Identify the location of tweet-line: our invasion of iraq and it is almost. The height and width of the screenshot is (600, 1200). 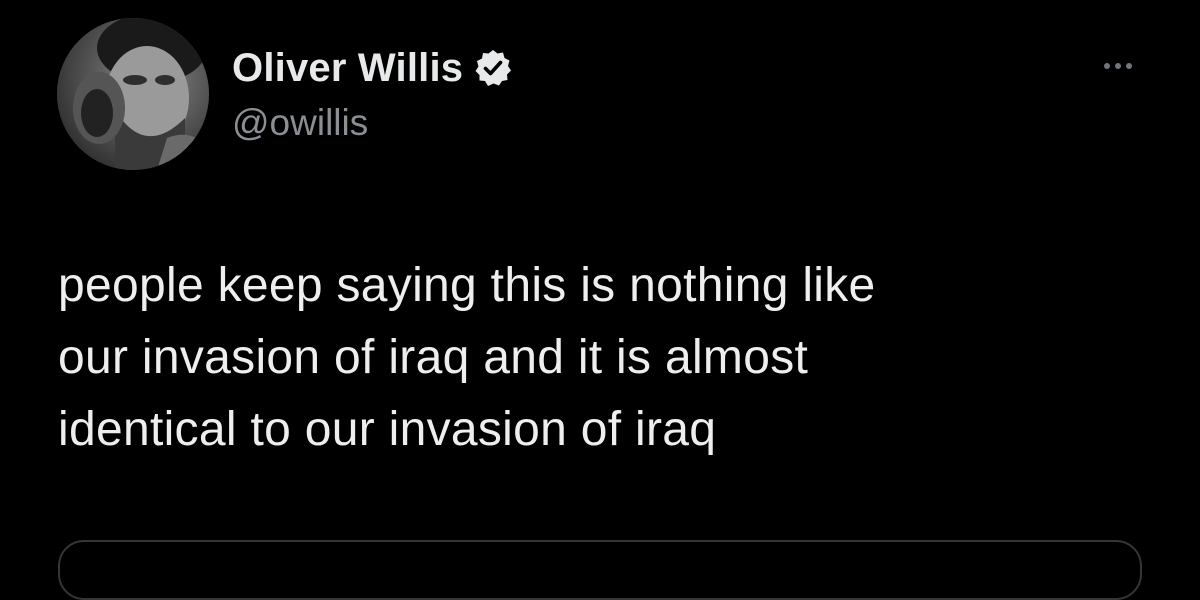
(433, 357).